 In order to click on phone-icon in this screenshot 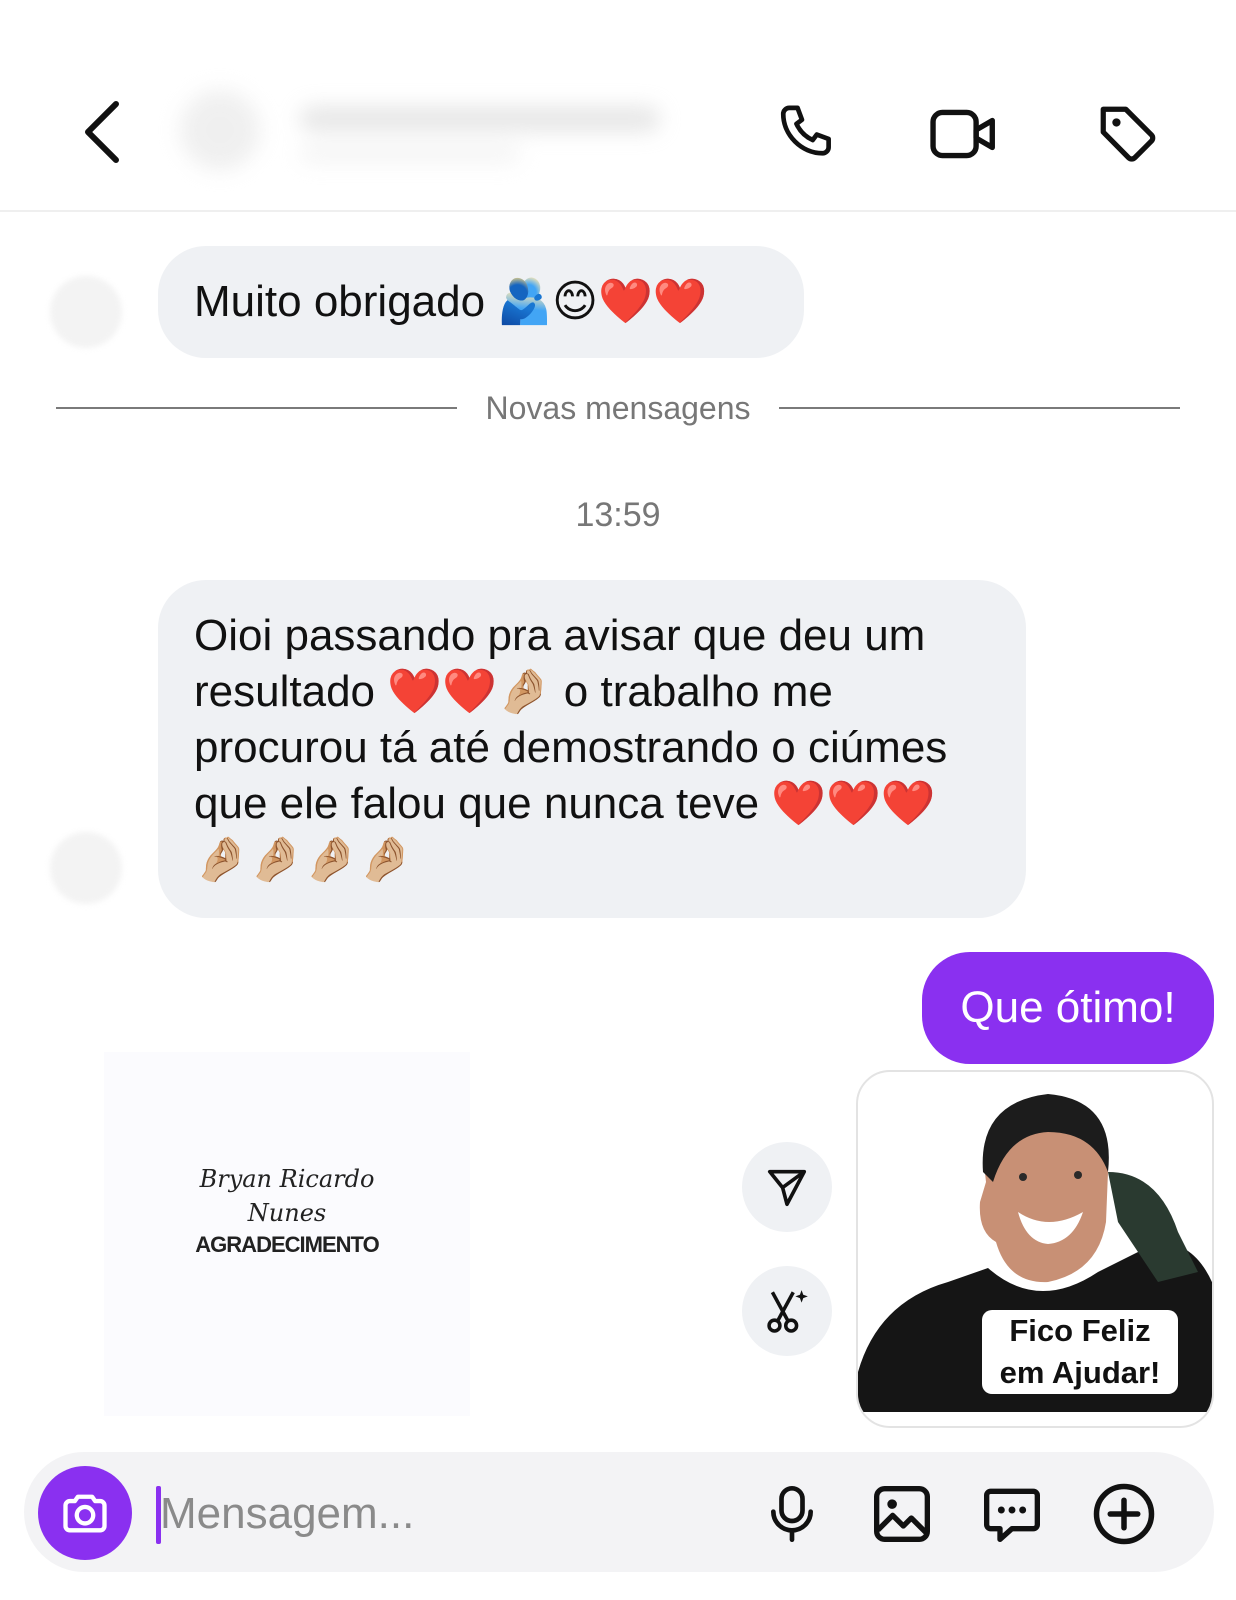, I will do `click(805, 130)`.